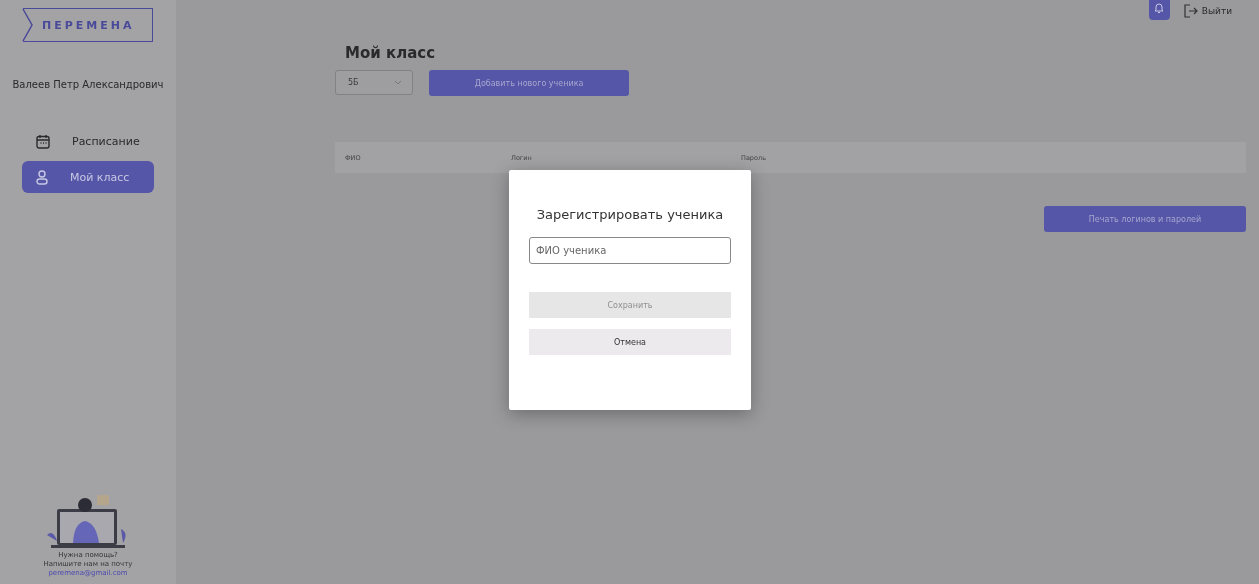 The width and height of the screenshot is (1259, 584). Describe the element at coordinates (88, 84) in the screenshot. I see `user-name: Валеев Петр Александрович` at that location.